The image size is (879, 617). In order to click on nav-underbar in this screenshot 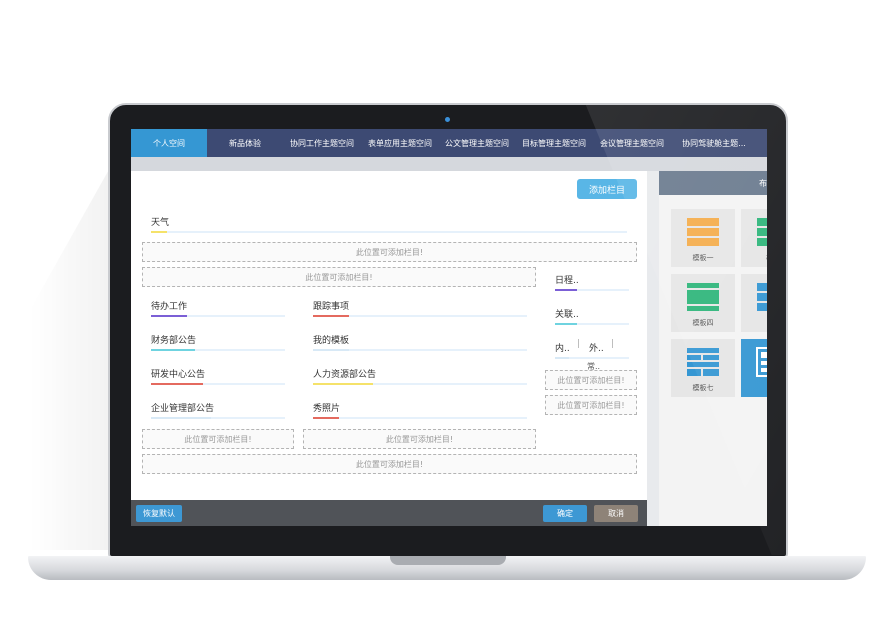, I will do `click(449, 164)`.